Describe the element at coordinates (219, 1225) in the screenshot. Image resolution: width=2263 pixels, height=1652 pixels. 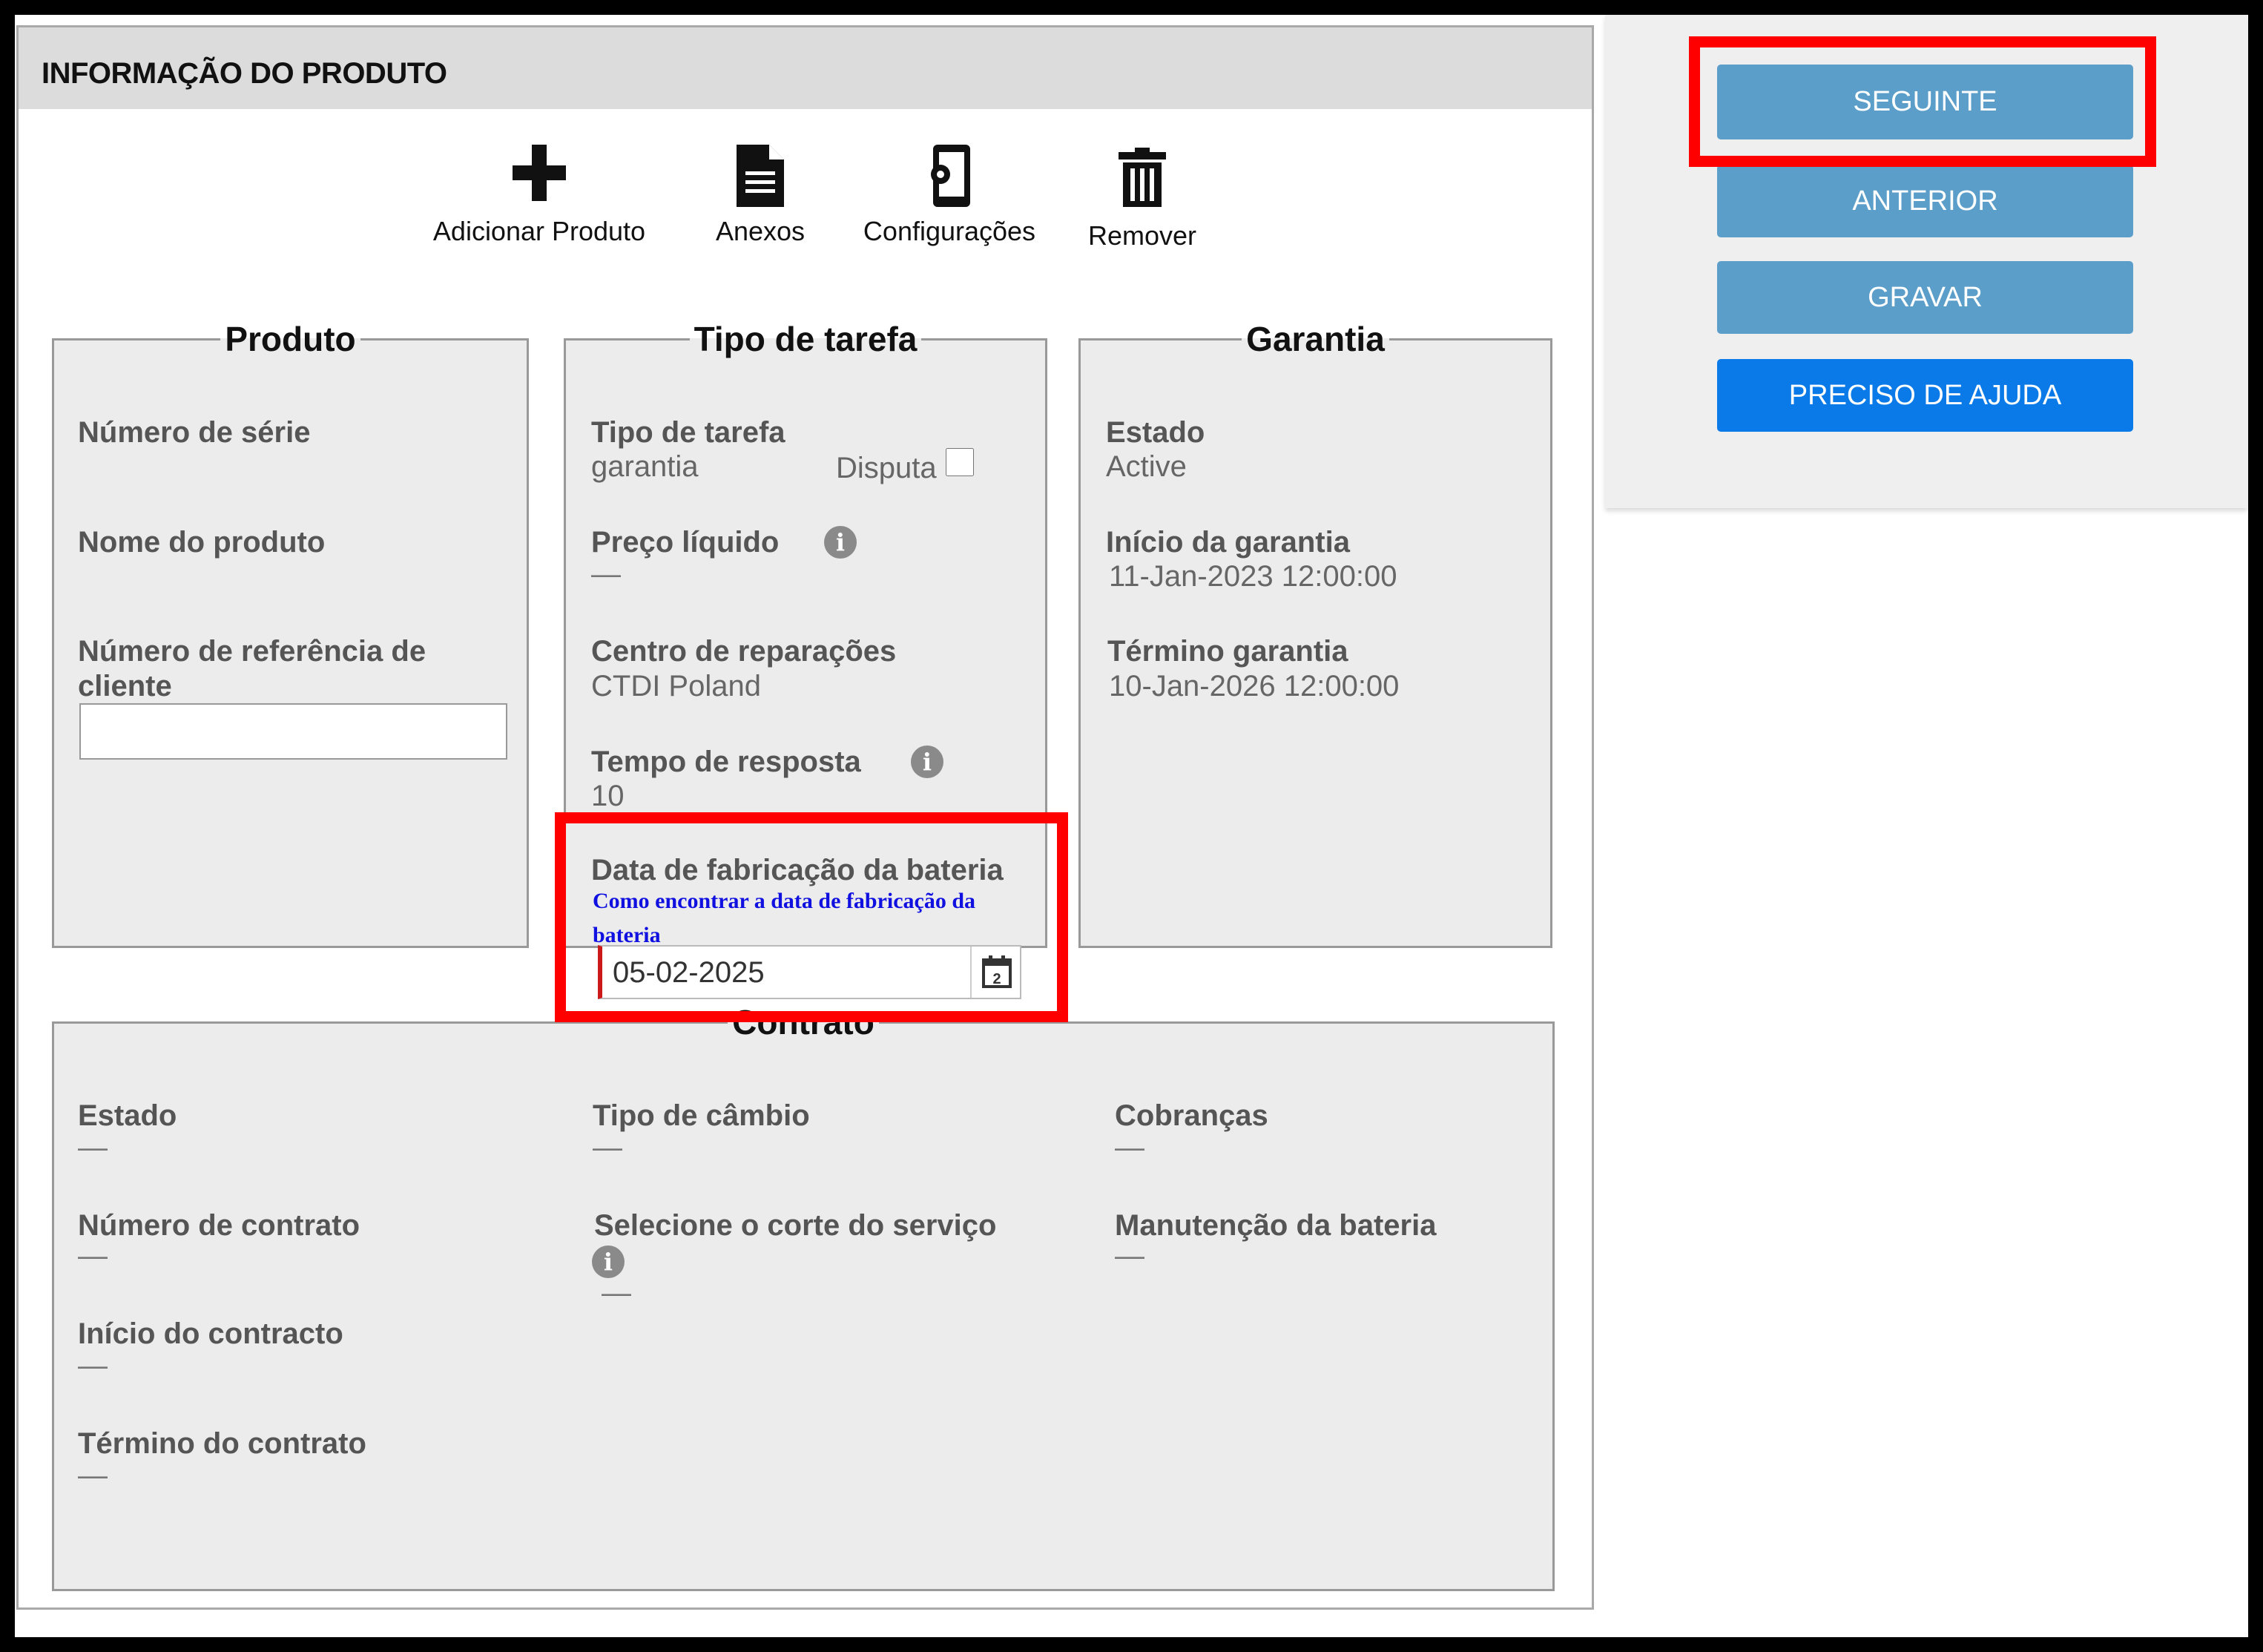
I see `contract-number-label: Número de contrato` at that location.